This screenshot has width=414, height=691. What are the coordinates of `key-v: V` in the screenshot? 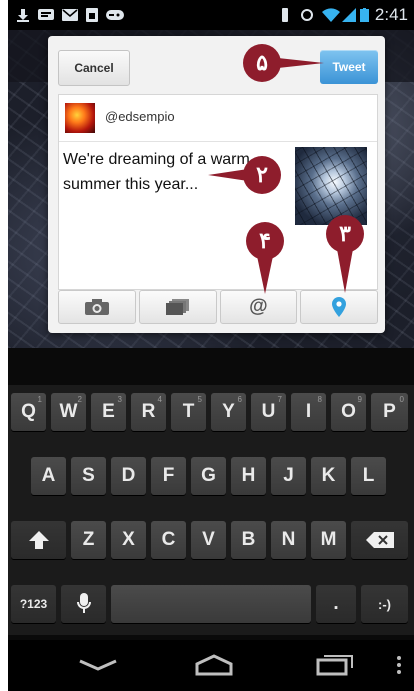 It's located at (208, 540).